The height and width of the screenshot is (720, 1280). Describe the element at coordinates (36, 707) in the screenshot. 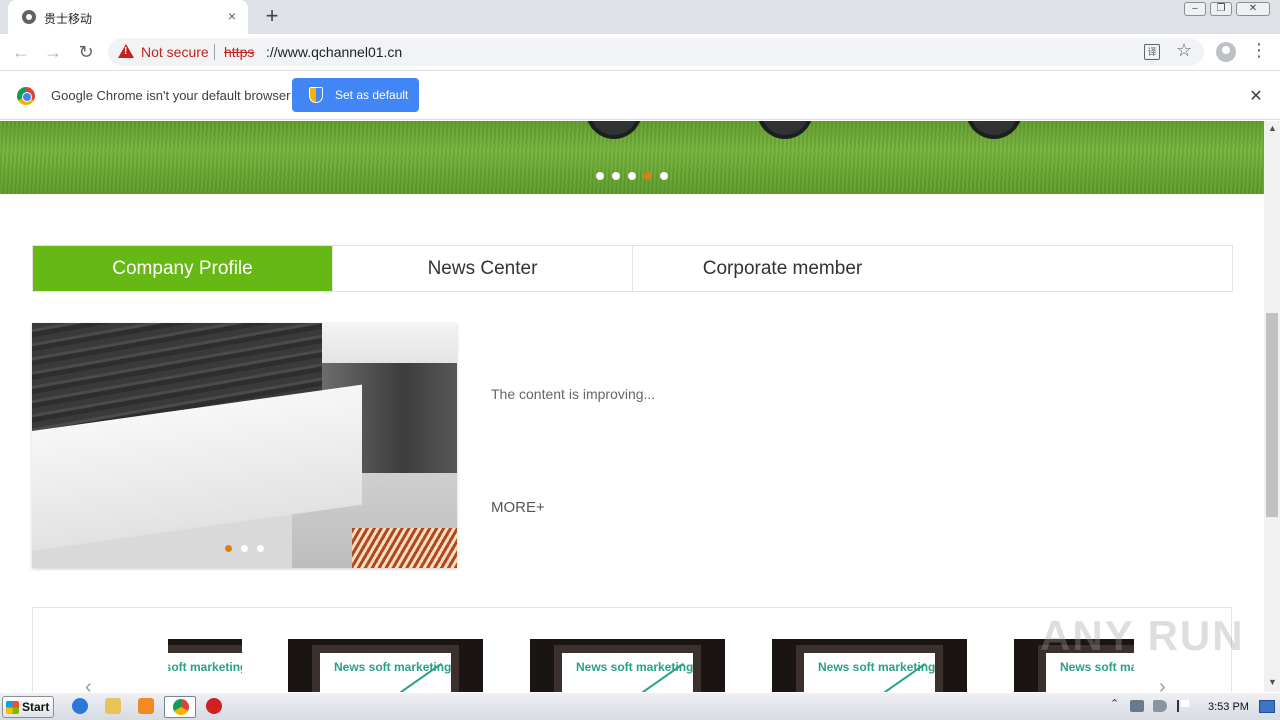

I see `start-label: Start` at that location.